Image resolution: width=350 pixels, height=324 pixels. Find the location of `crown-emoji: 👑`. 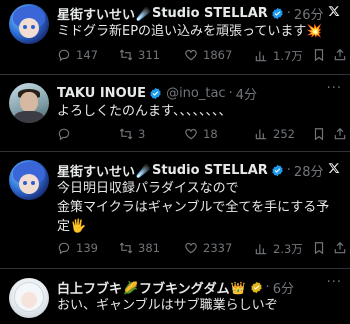

crown-emoji: 👑 is located at coordinates (238, 287).